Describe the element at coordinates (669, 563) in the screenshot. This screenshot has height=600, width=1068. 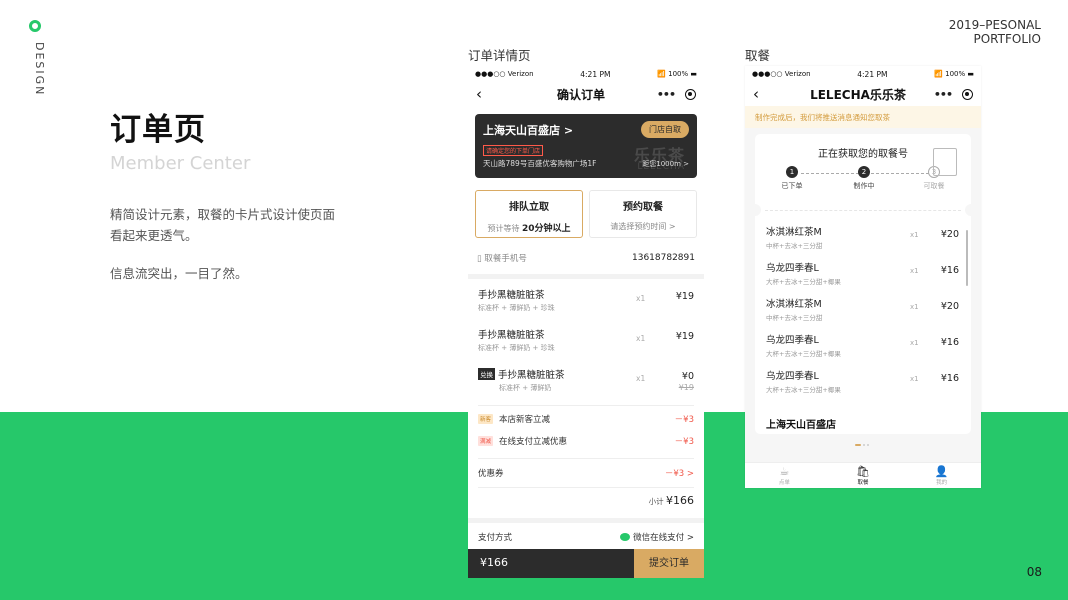
I see `submit-order-button: 提交订单` at that location.